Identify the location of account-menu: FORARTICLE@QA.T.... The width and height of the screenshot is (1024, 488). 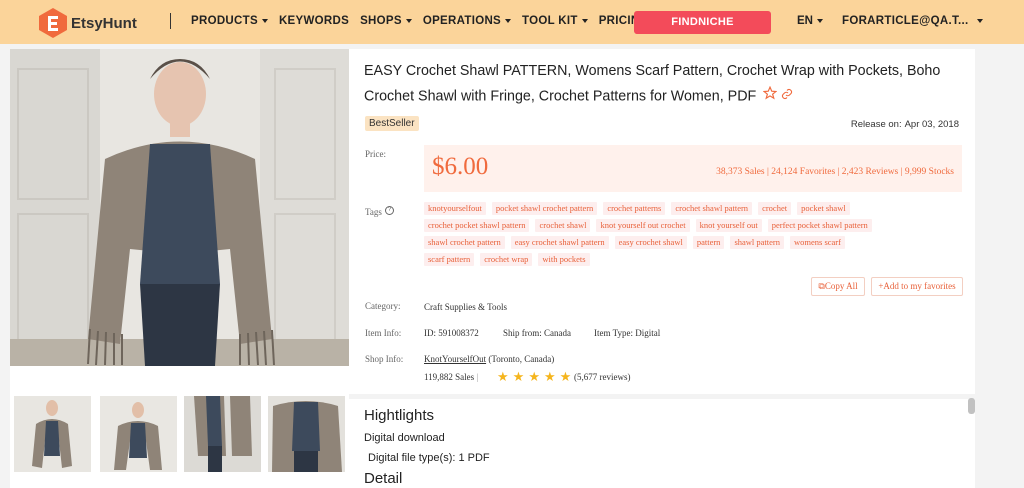
(912, 21).